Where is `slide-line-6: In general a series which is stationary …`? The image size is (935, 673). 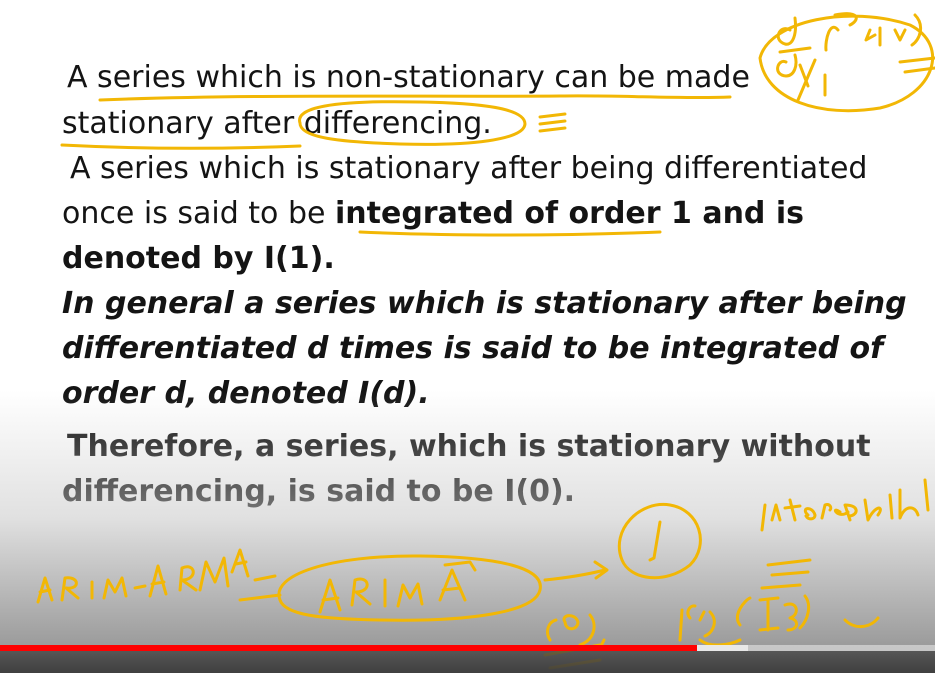
slide-line-6: In general a series which is stationary … is located at coordinates (484, 303).